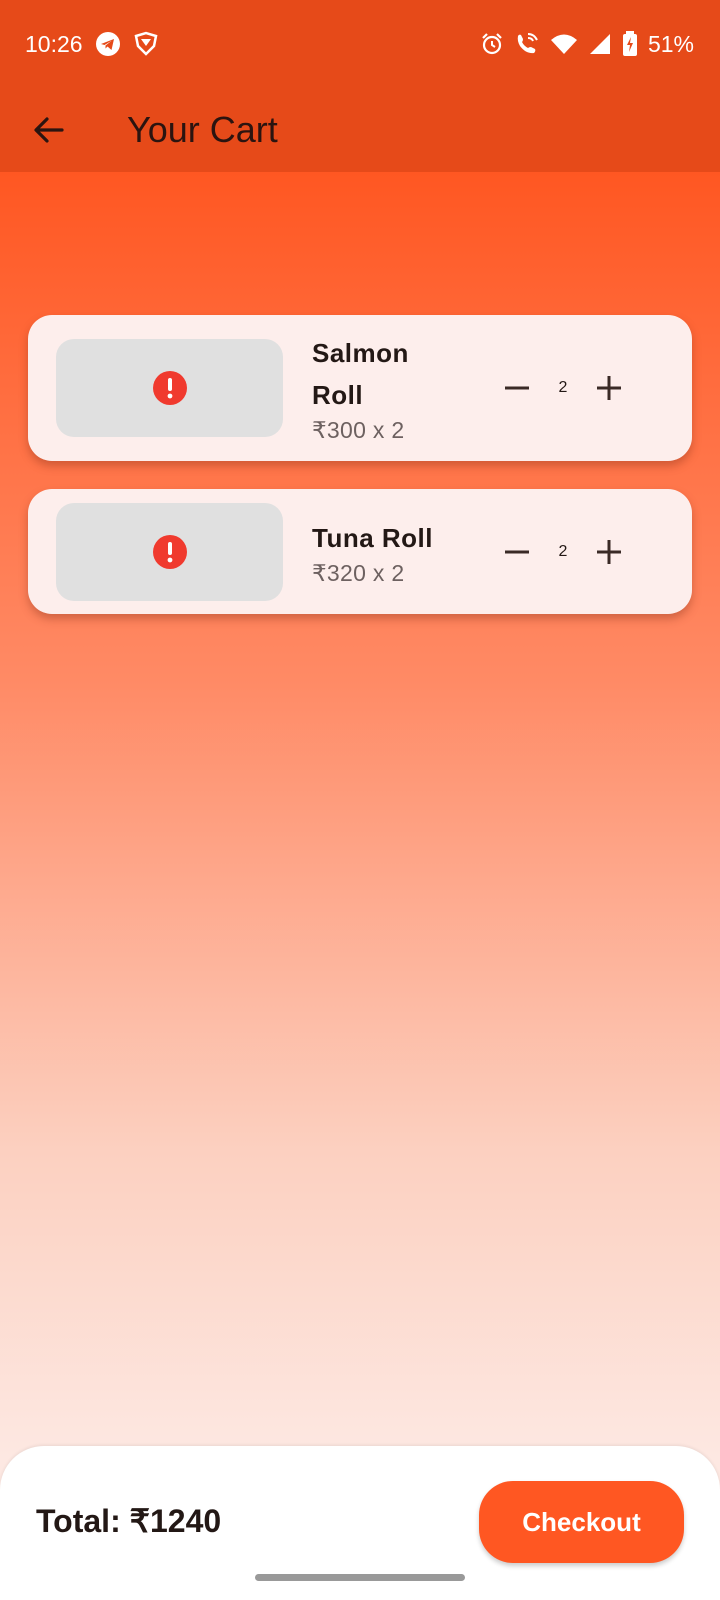 This screenshot has width=720, height=1600. I want to click on total-amount: Total: ₹1240, so click(129, 1521).